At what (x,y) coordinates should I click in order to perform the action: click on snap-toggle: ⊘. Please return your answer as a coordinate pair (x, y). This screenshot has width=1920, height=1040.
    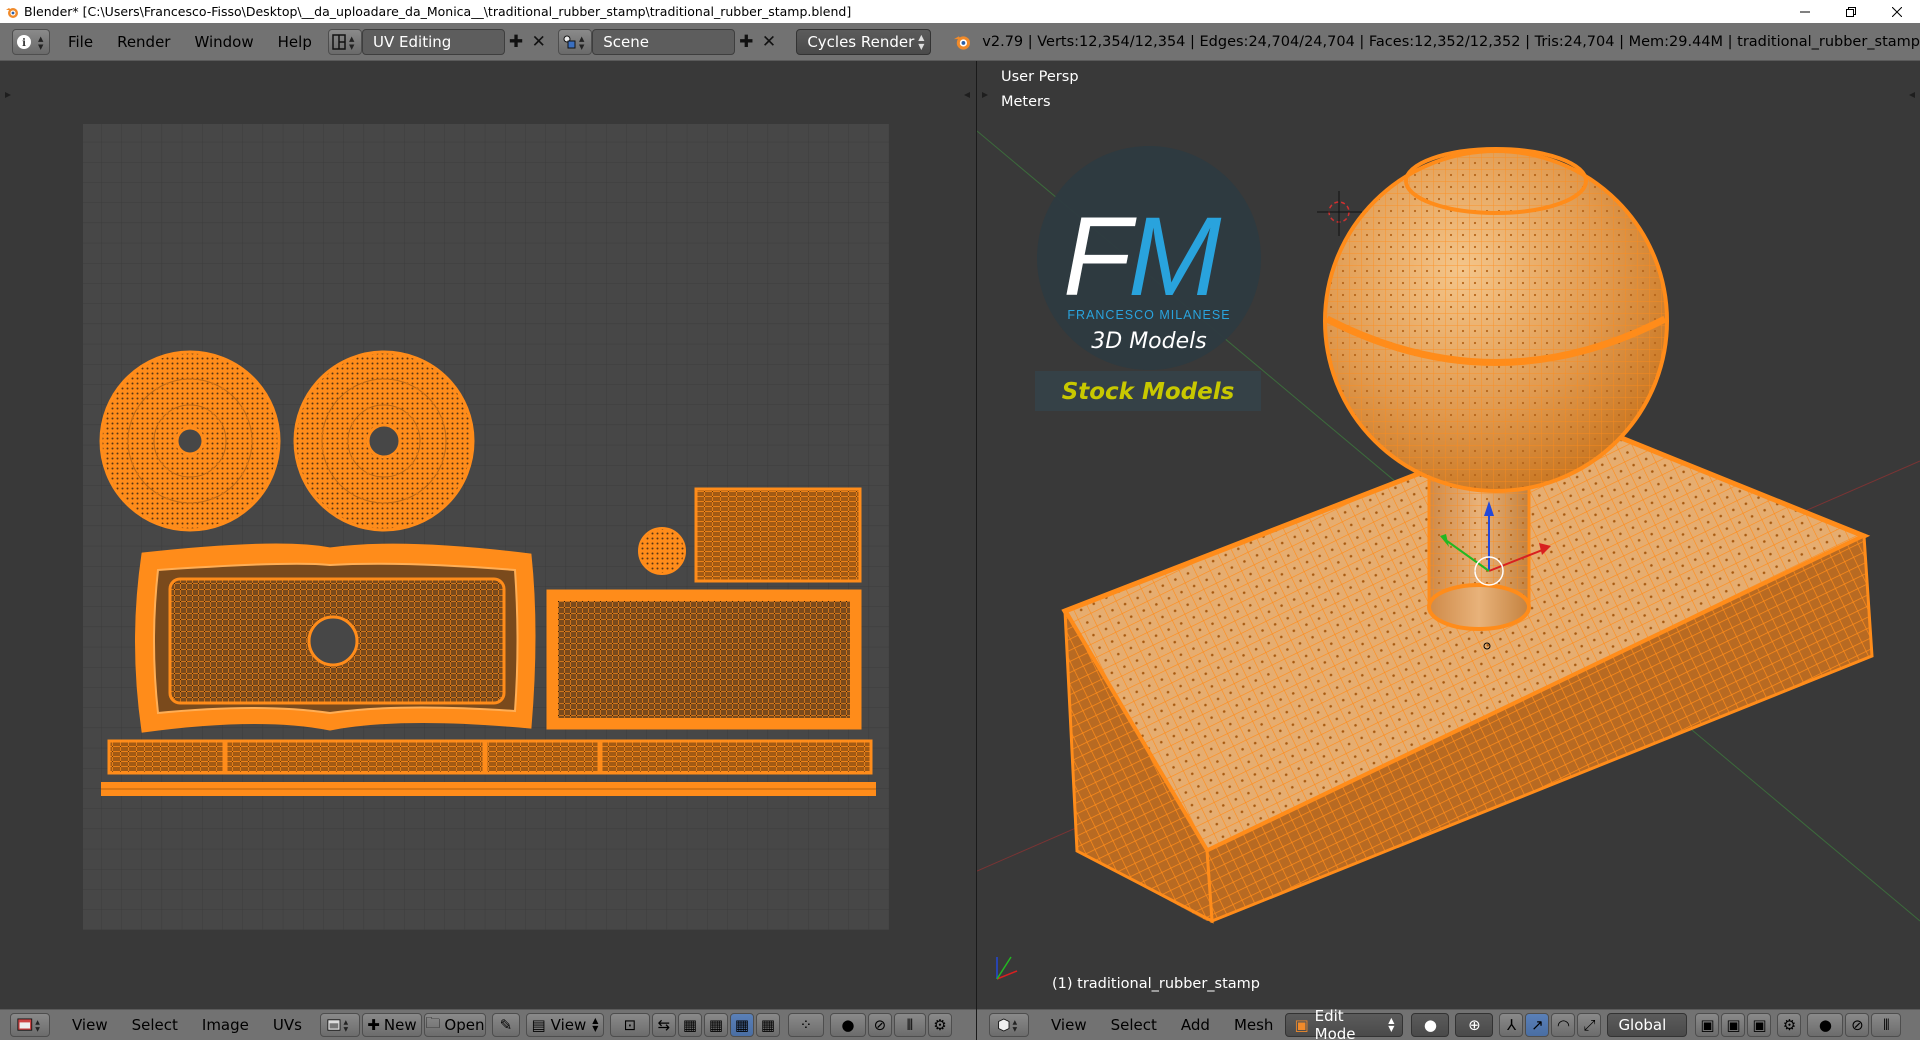
    Looking at the image, I should click on (879, 1025).